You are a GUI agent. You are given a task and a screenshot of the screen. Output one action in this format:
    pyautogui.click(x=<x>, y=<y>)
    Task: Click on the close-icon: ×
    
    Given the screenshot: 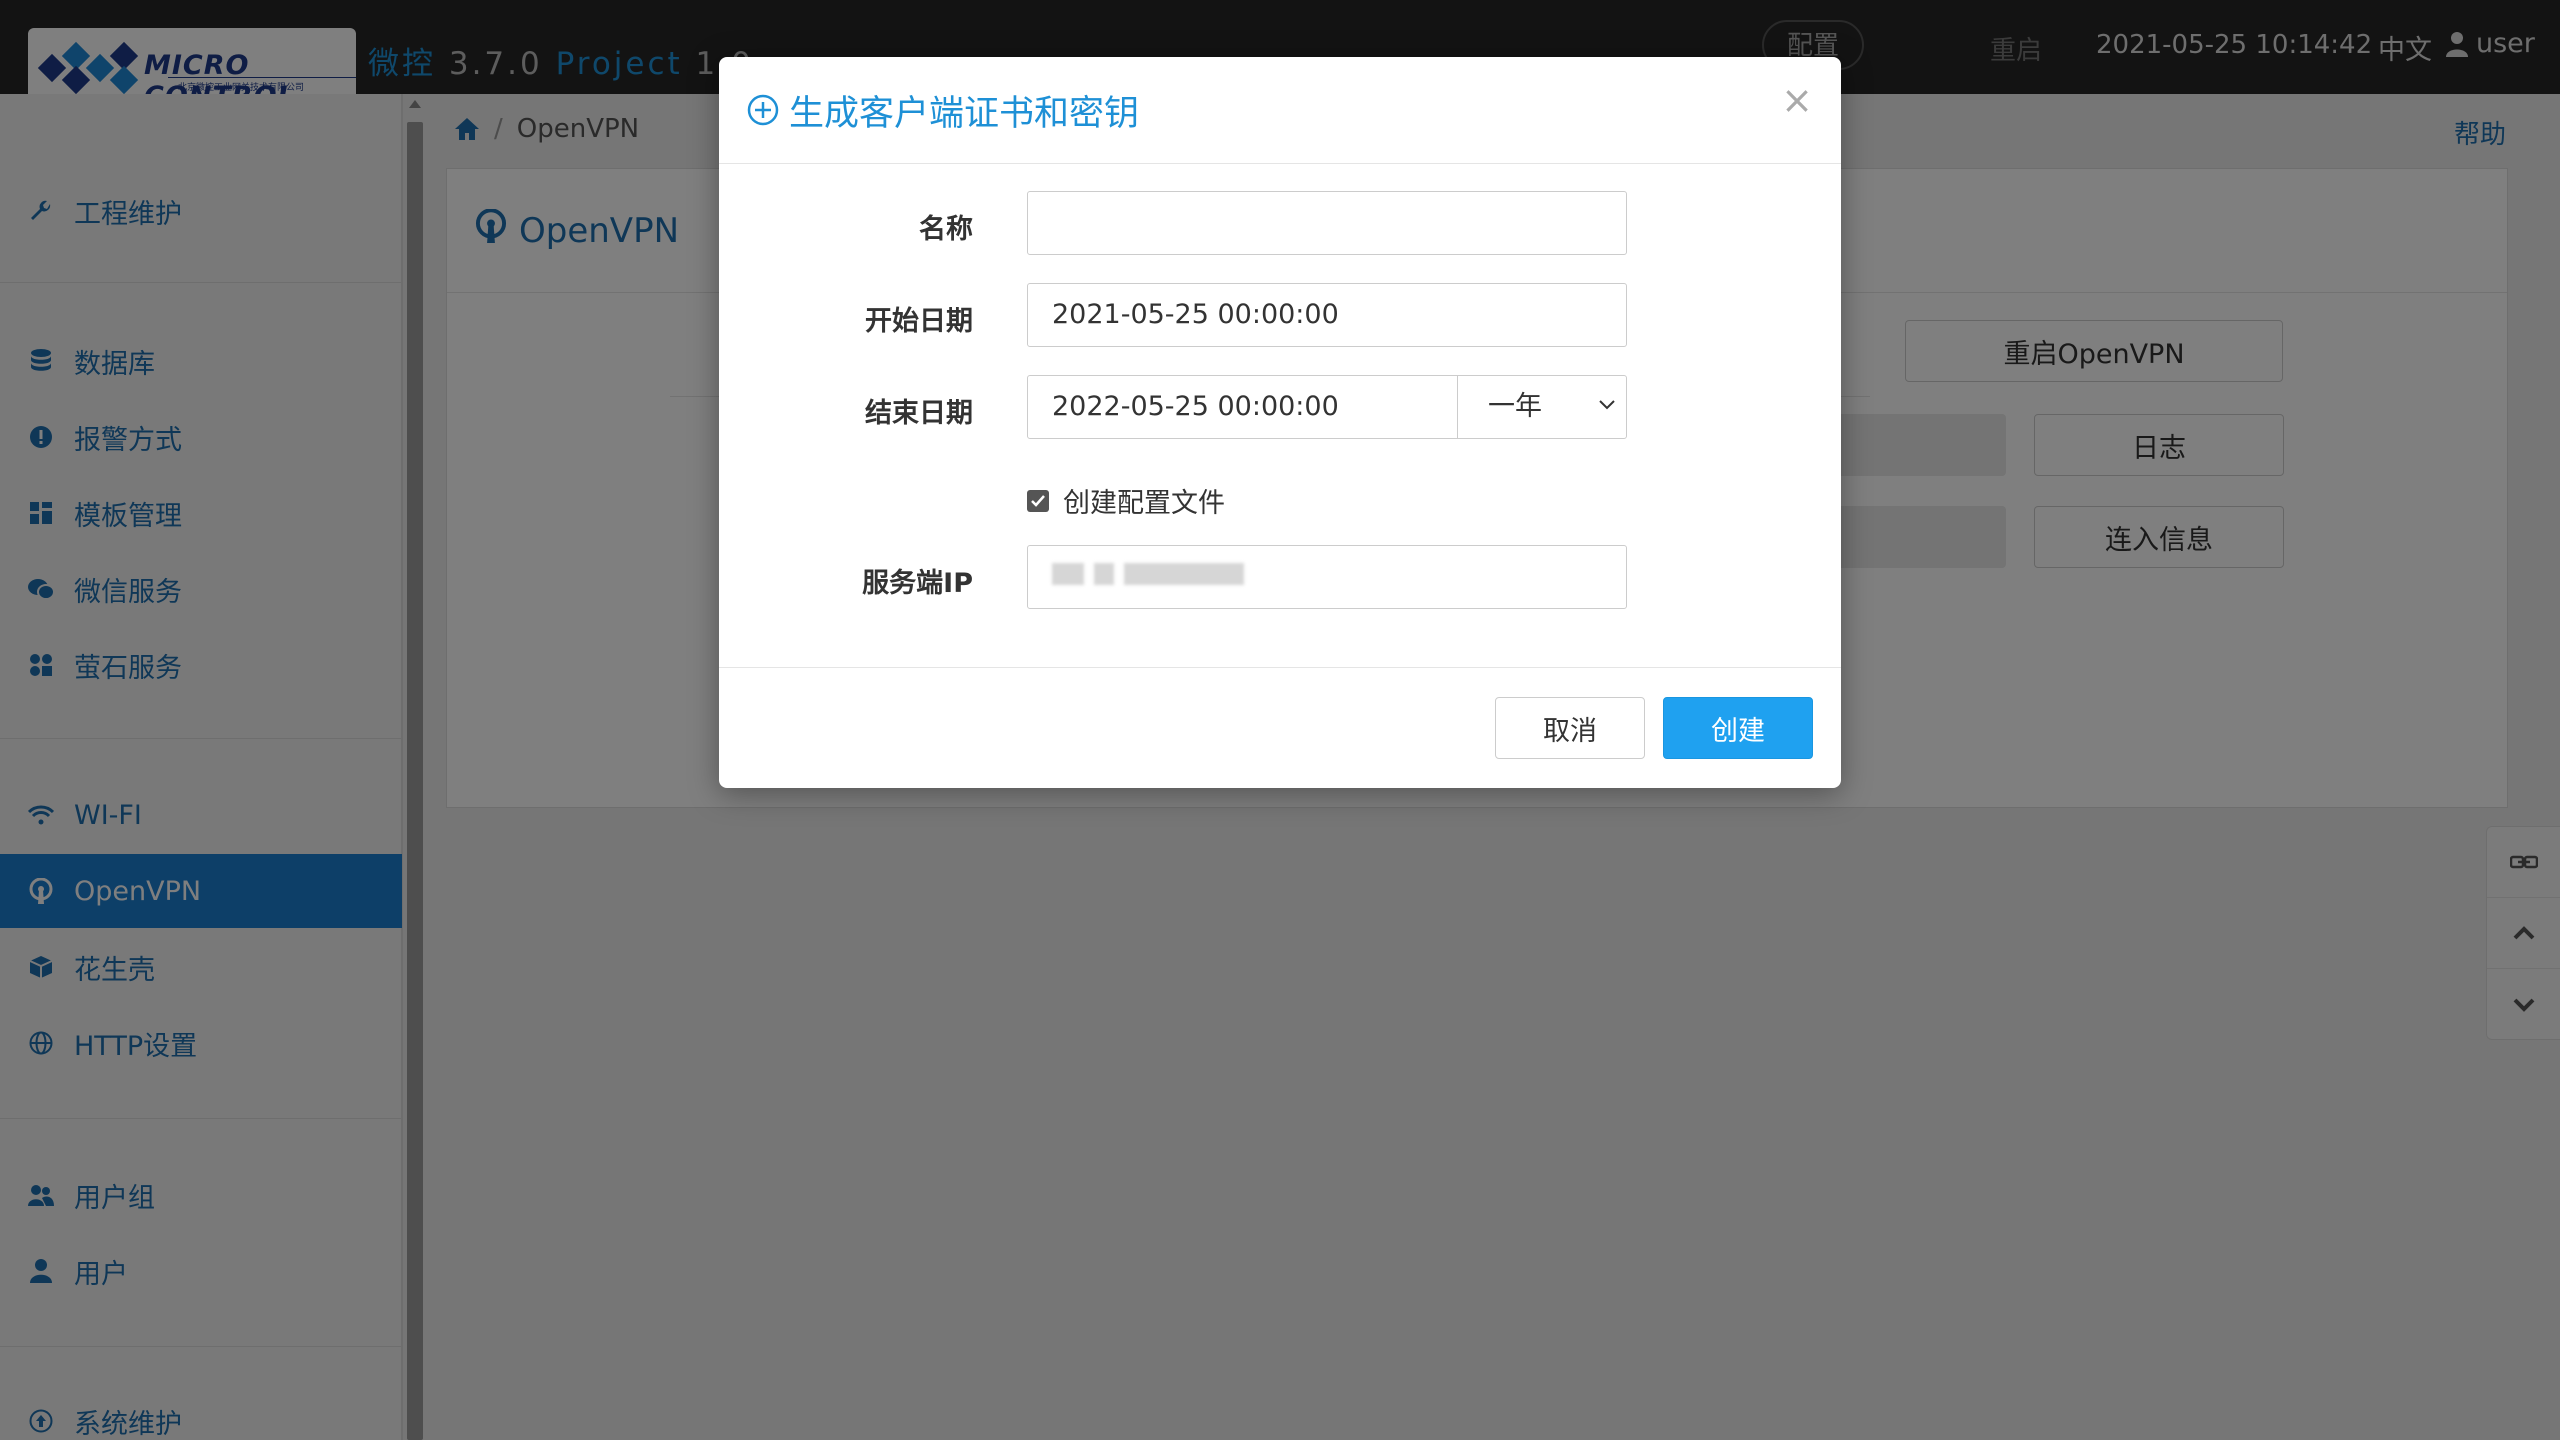 What is the action you would take?
    pyautogui.click(x=1797, y=100)
    